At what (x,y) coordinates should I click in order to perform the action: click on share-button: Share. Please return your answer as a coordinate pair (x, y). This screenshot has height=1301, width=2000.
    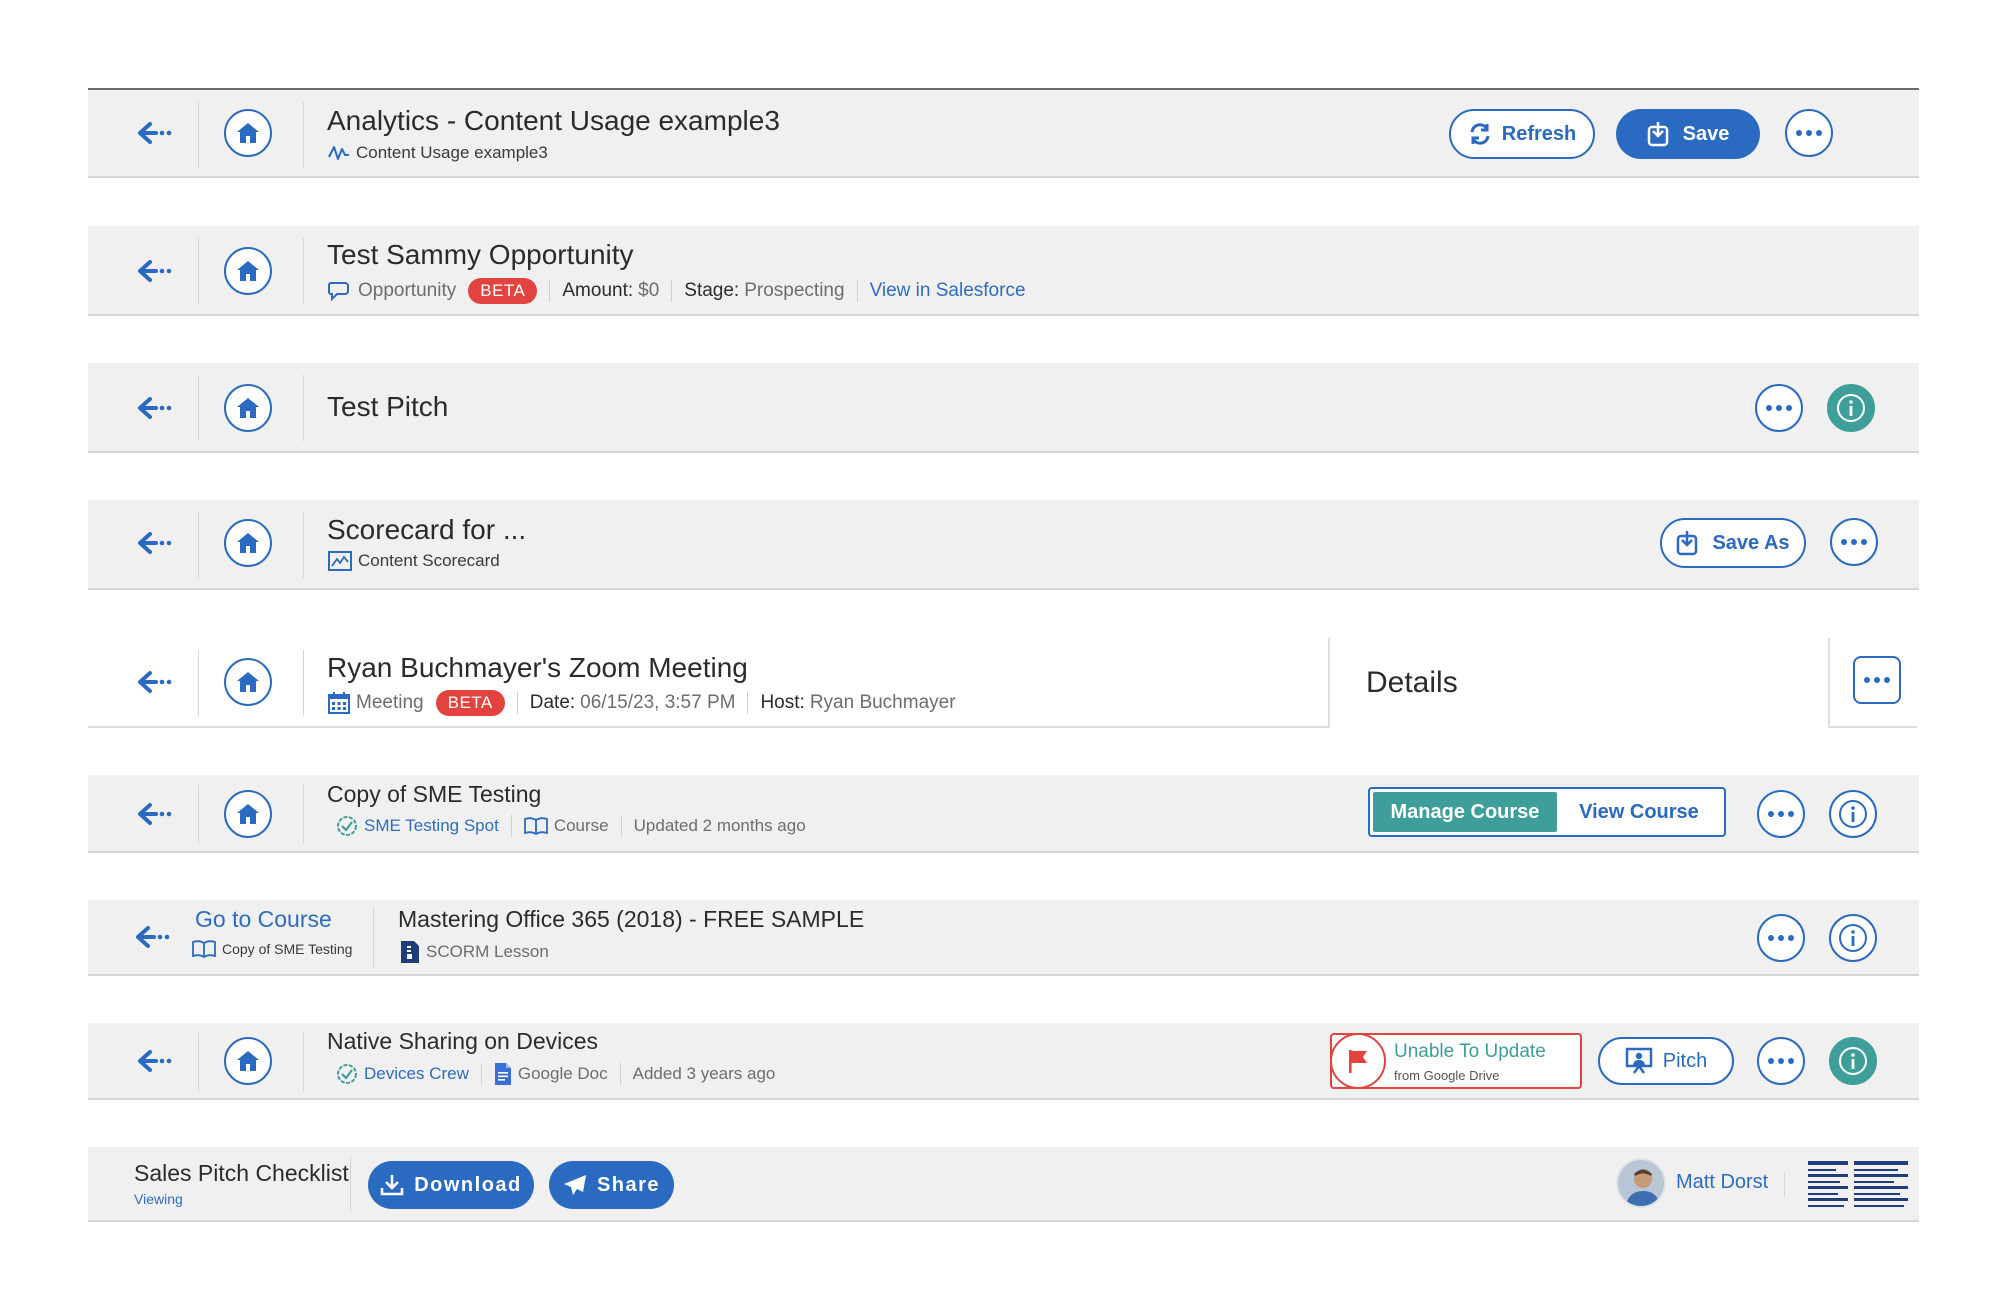
    Looking at the image, I should click on (611, 1185).